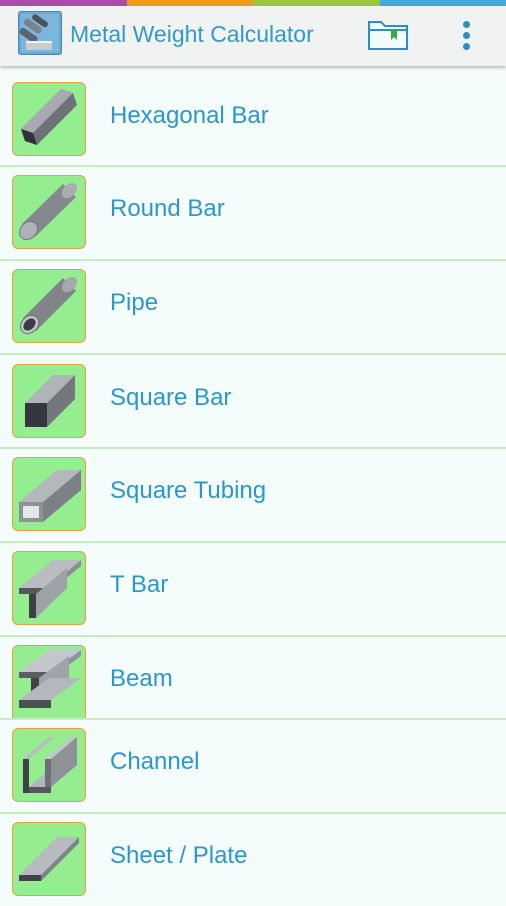 This screenshot has height=906, width=506. What do you see at coordinates (49, 588) in the screenshot?
I see `t-bar-icon` at bounding box center [49, 588].